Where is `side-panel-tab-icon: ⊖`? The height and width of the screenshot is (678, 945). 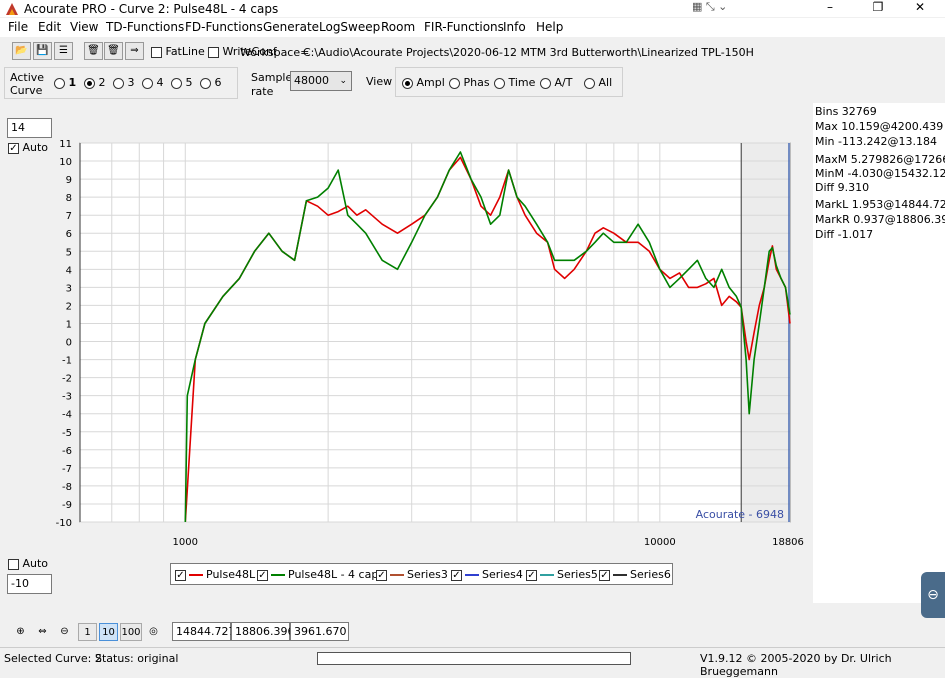 side-panel-tab-icon: ⊖ is located at coordinates (933, 595).